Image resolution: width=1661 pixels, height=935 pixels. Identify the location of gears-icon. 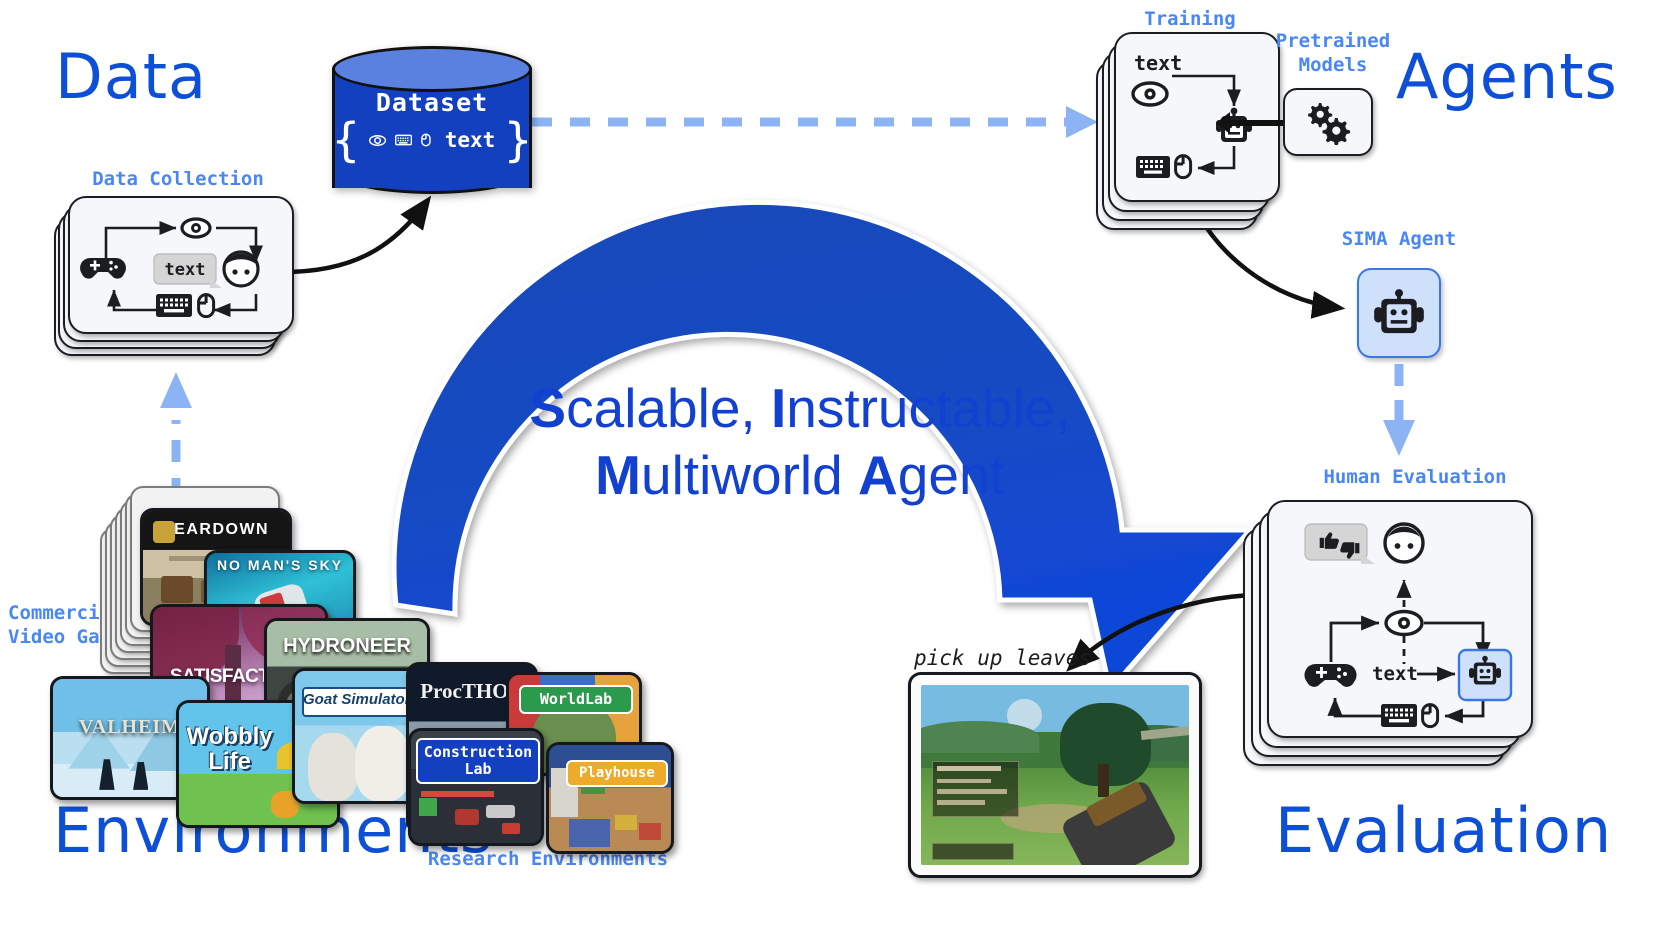
(1329, 124).